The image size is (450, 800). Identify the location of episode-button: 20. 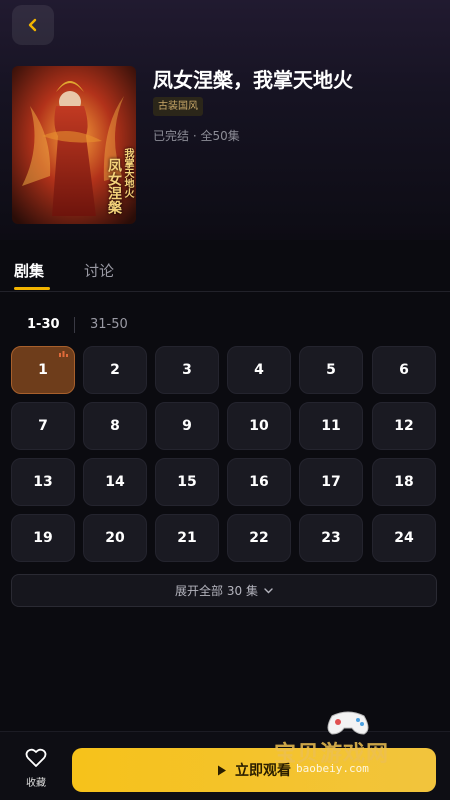
(115, 538).